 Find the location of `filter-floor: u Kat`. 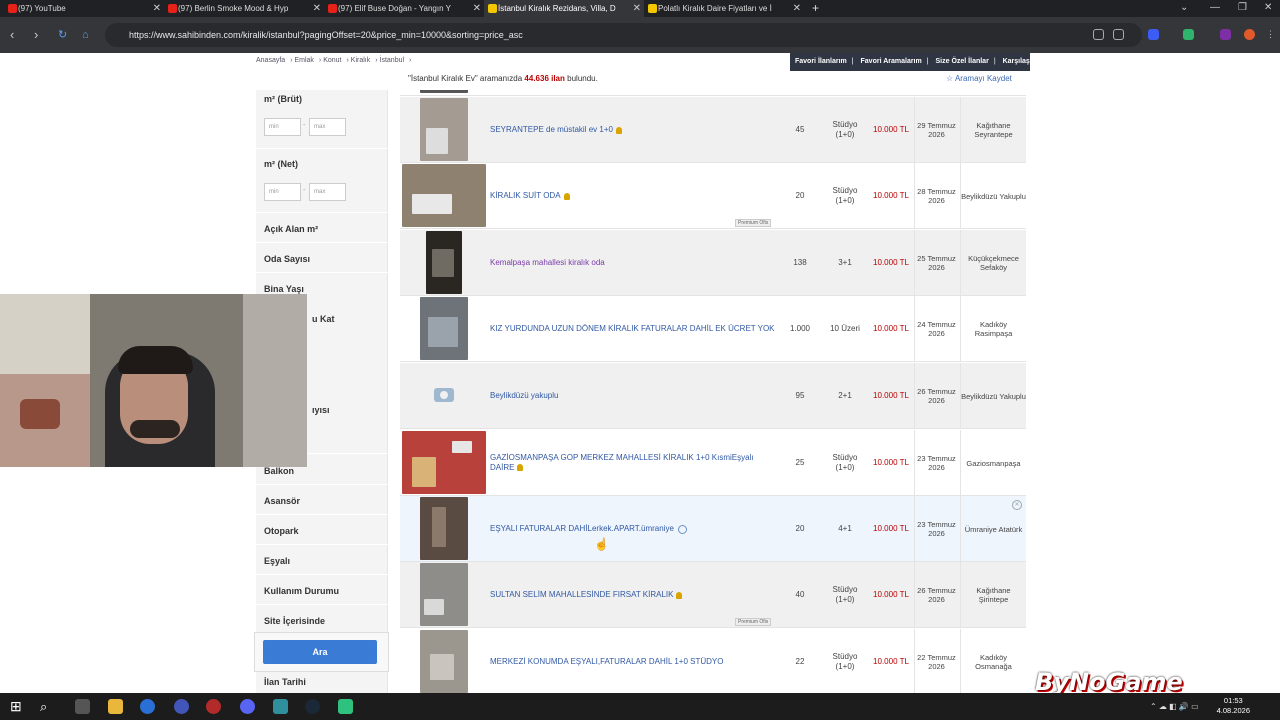

filter-floor: u Kat is located at coordinates (323, 319).